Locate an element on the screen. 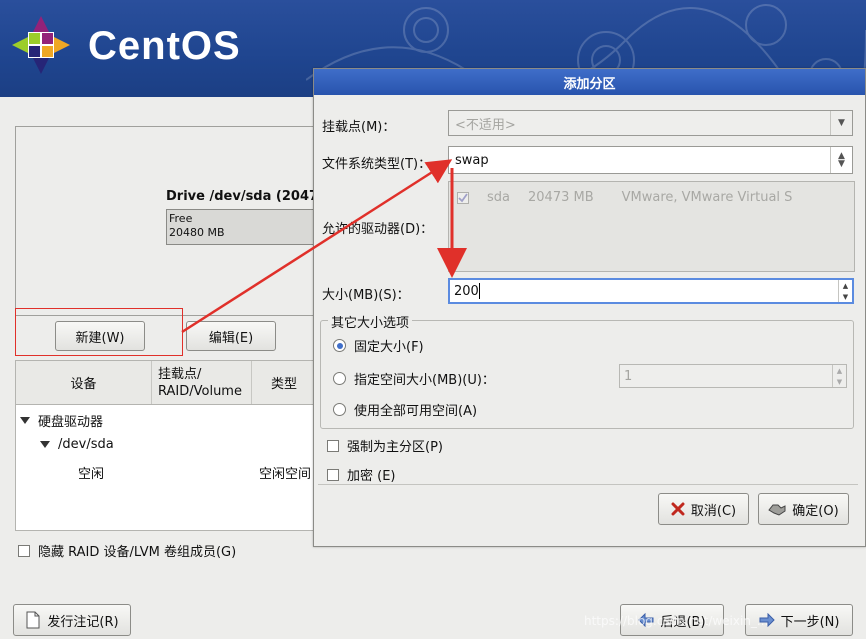 The width and height of the screenshot is (866, 639). up-to-size-input: 1 ▲ ▼ is located at coordinates (733, 376).